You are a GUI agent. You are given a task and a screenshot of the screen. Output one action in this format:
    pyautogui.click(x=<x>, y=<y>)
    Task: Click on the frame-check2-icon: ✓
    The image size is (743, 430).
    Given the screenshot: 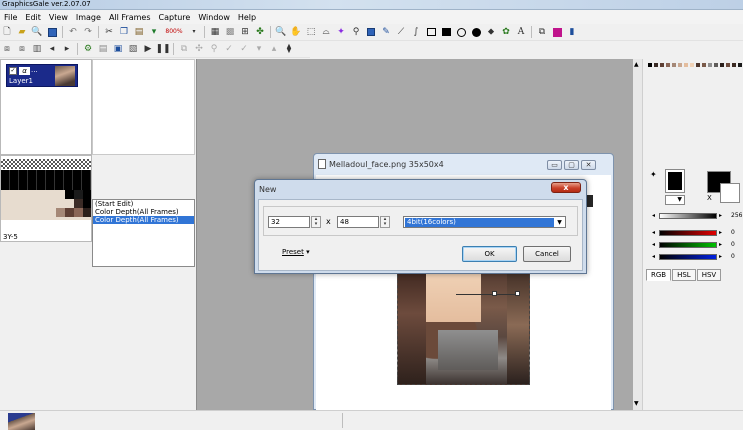 What is the action you would take?
    pyautogui.click(x=244, y=49)
    